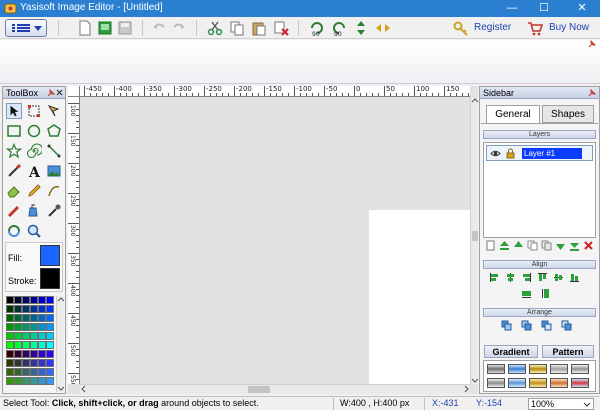 The height and width of the screenshot is (410, 600). Describe the element at coordinates (54, 191) in the screenshot. I see `path-tool-icon` at that location.